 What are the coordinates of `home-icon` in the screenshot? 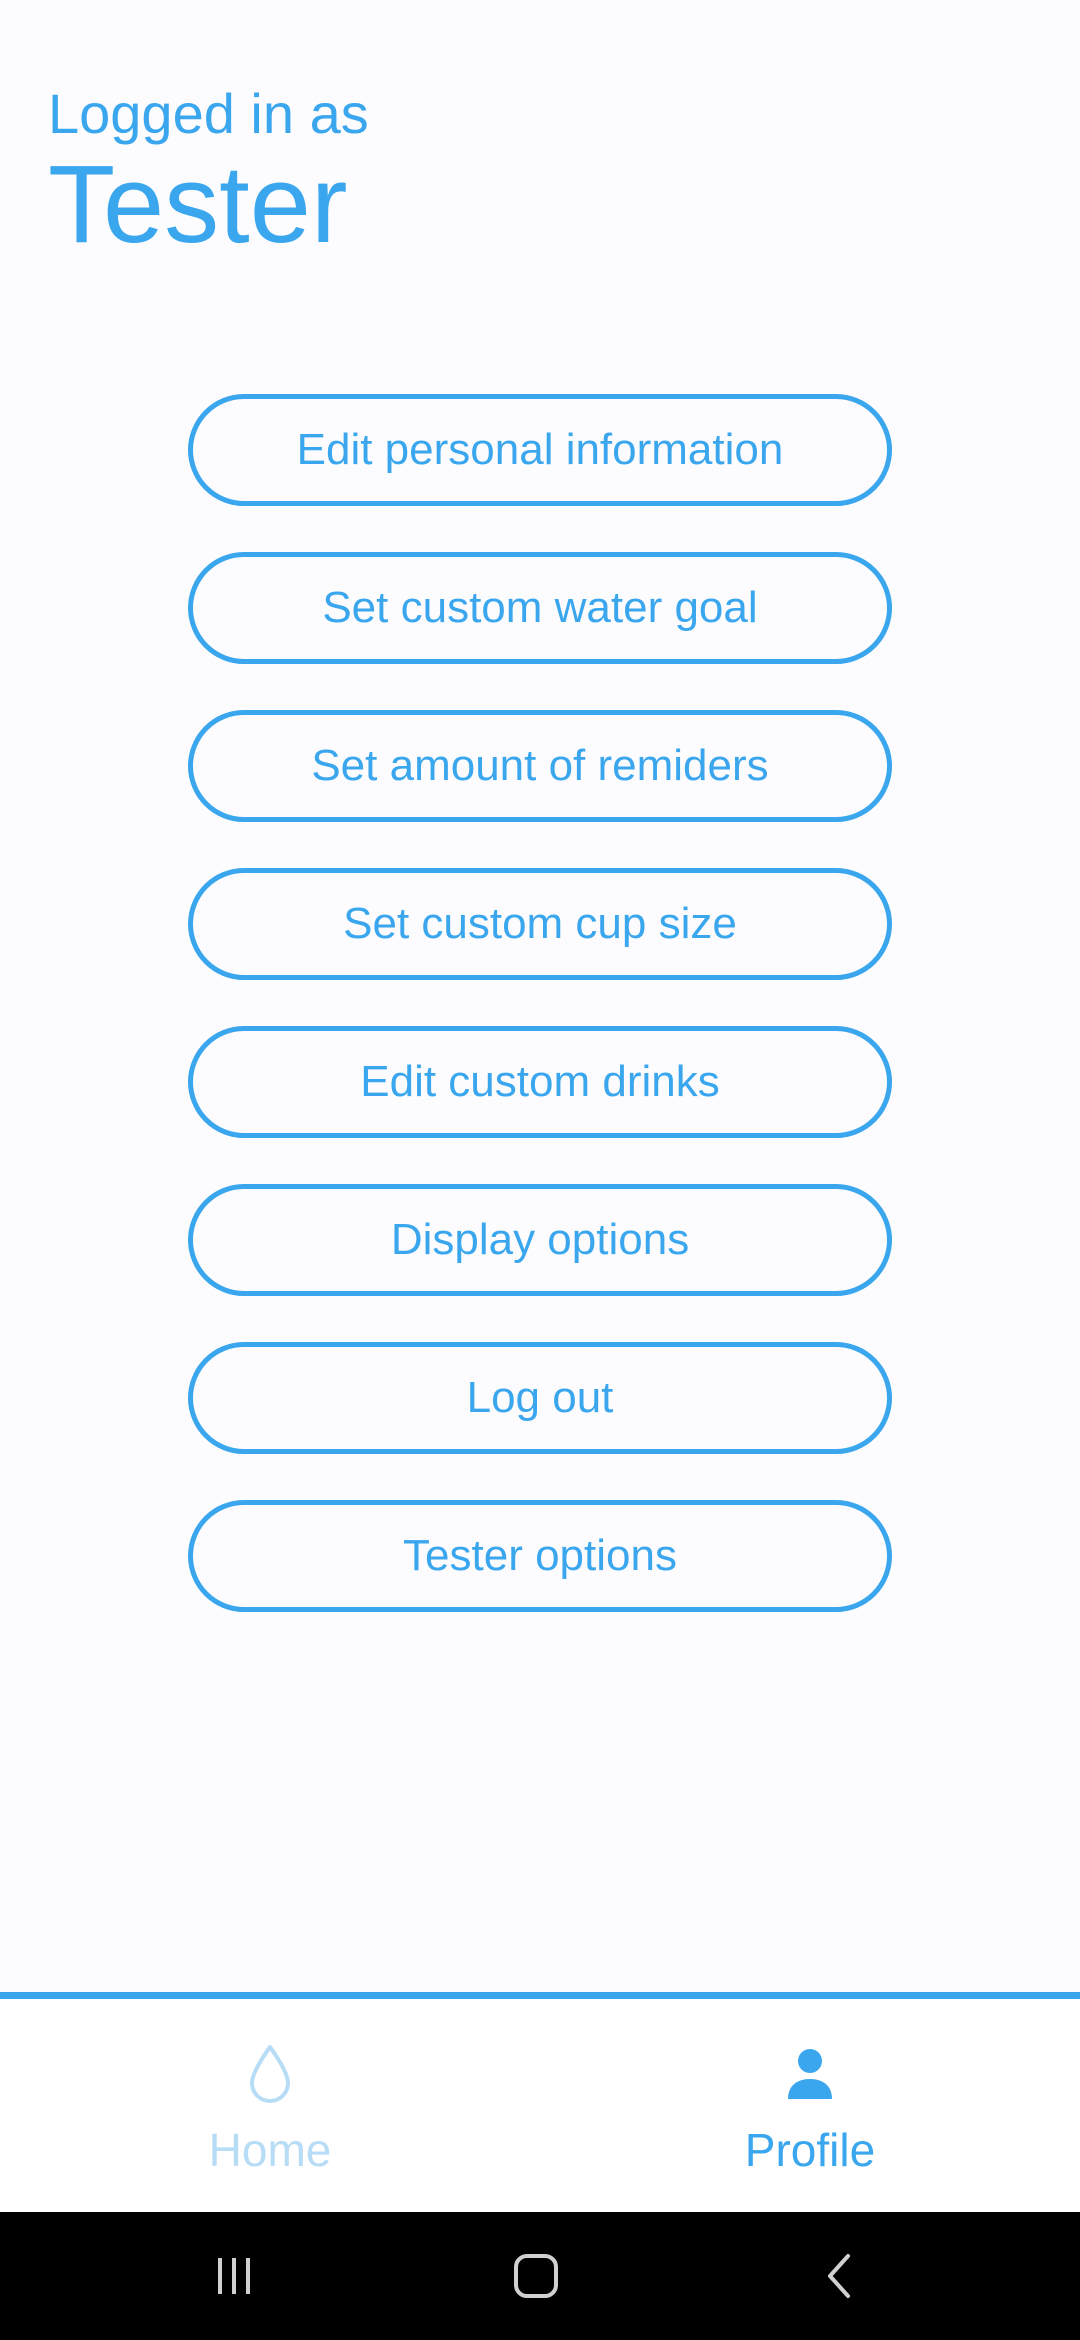 It's located at (536, 2276).